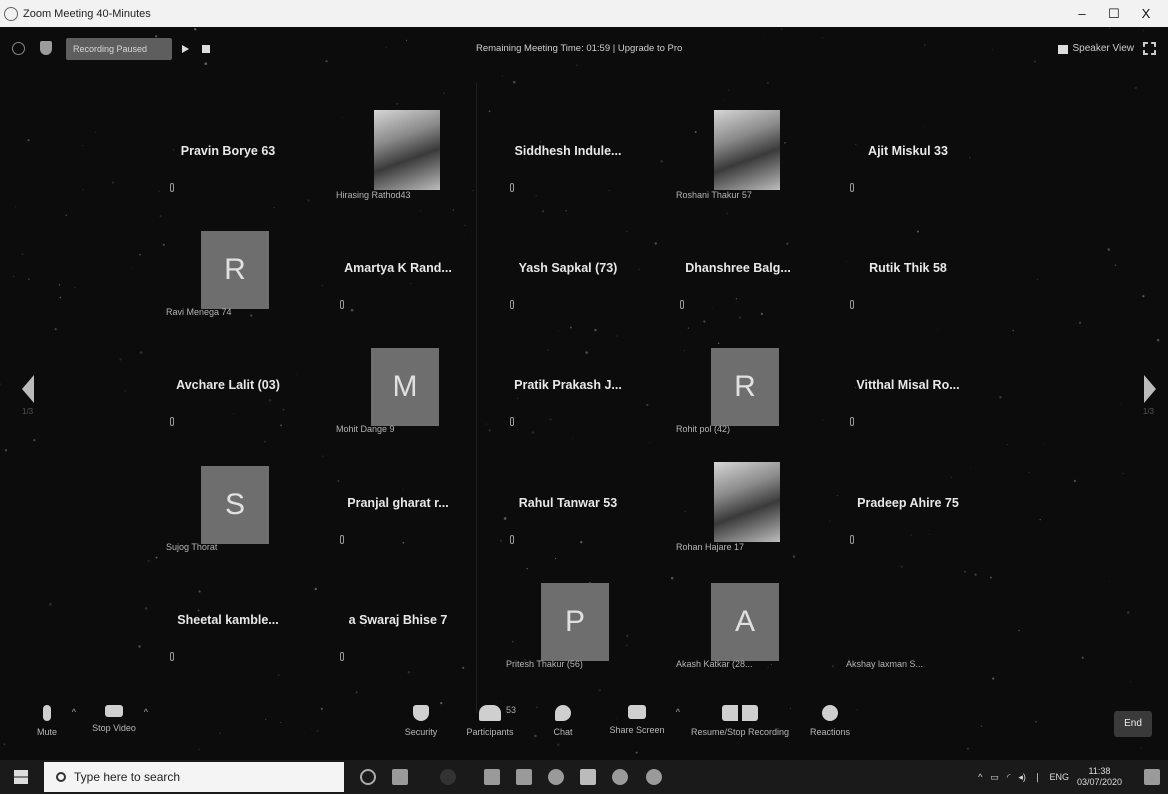  I want to click on share-options-chevron-icon: ^, so click(678, 712).